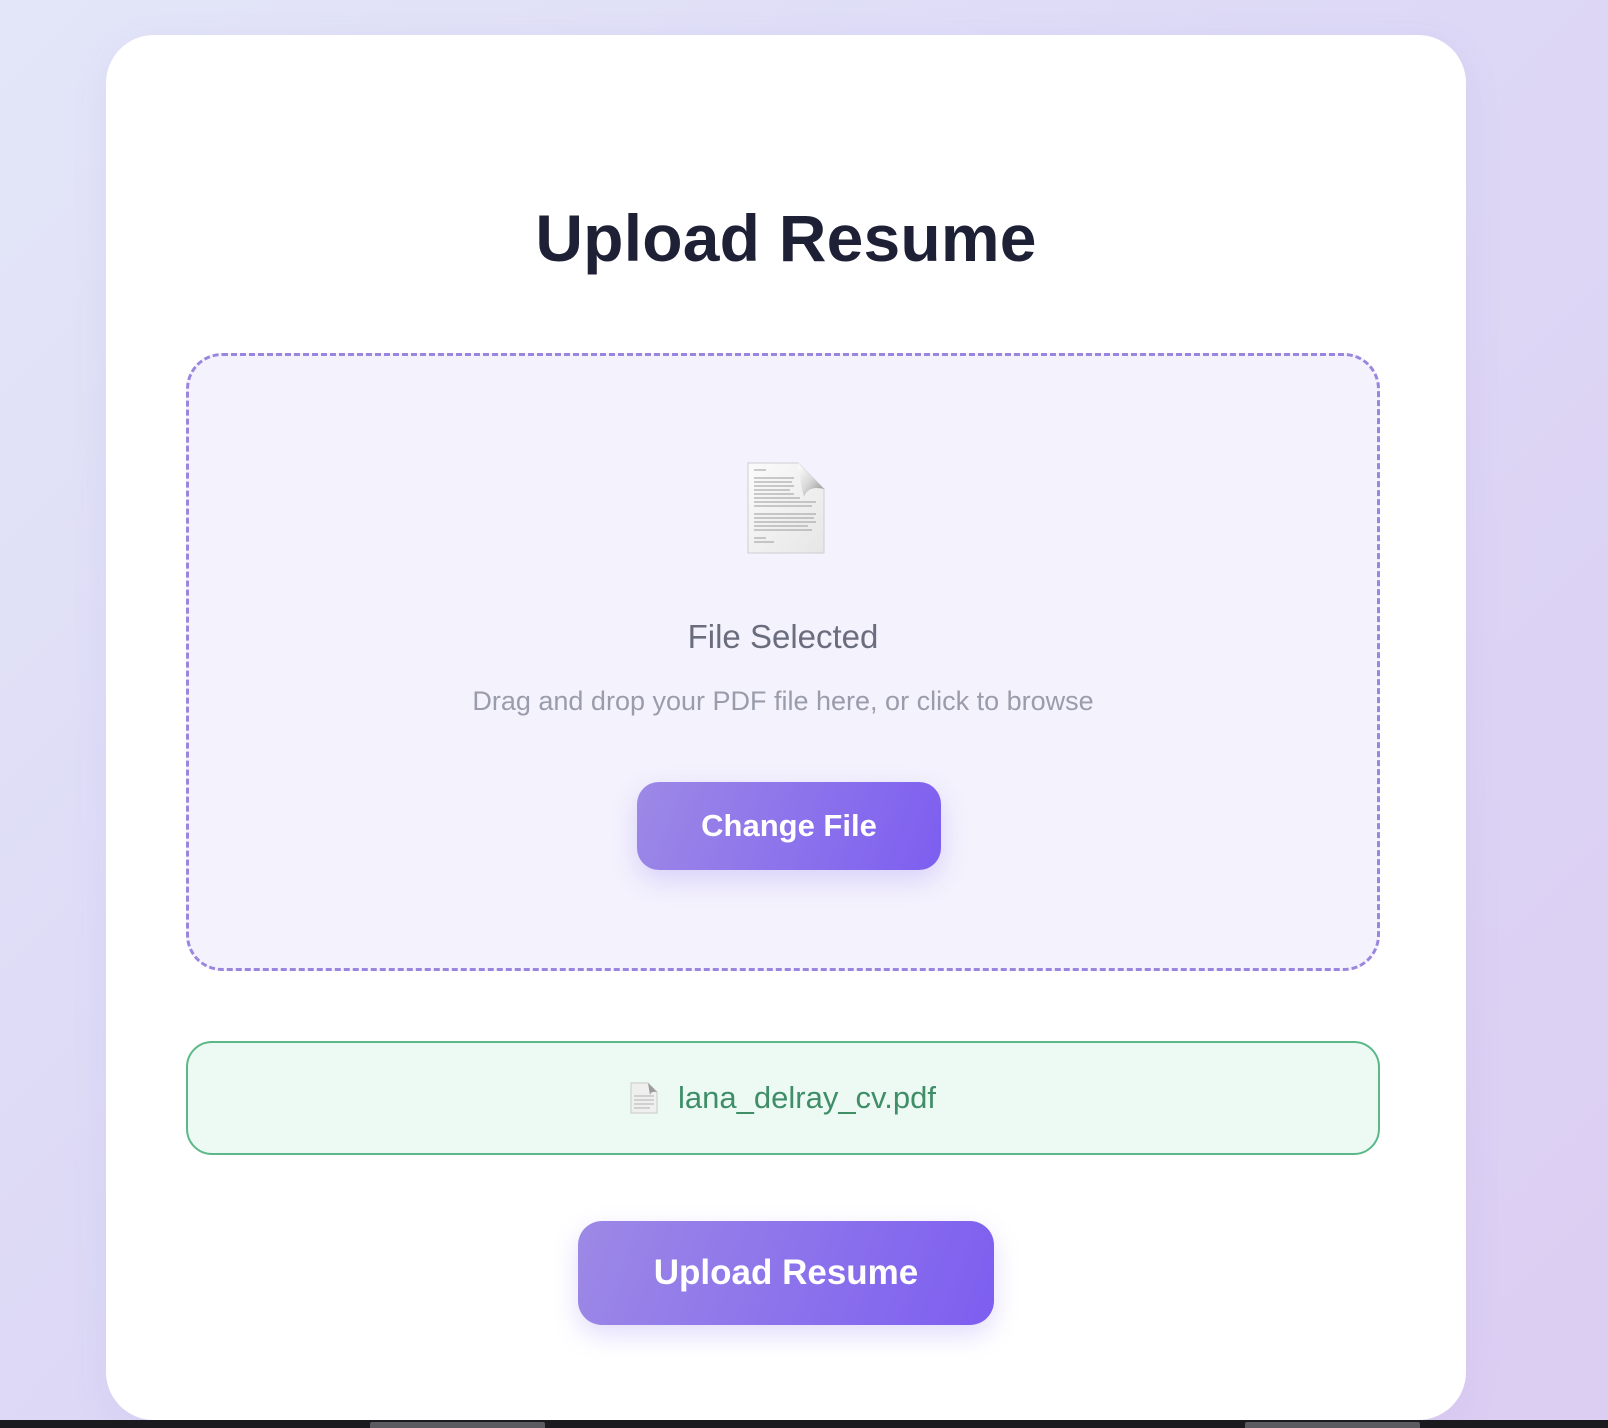  Describe the element at coordinates (786, 238) in the screenshot. I see `page-title: Upload Resume` at that location.